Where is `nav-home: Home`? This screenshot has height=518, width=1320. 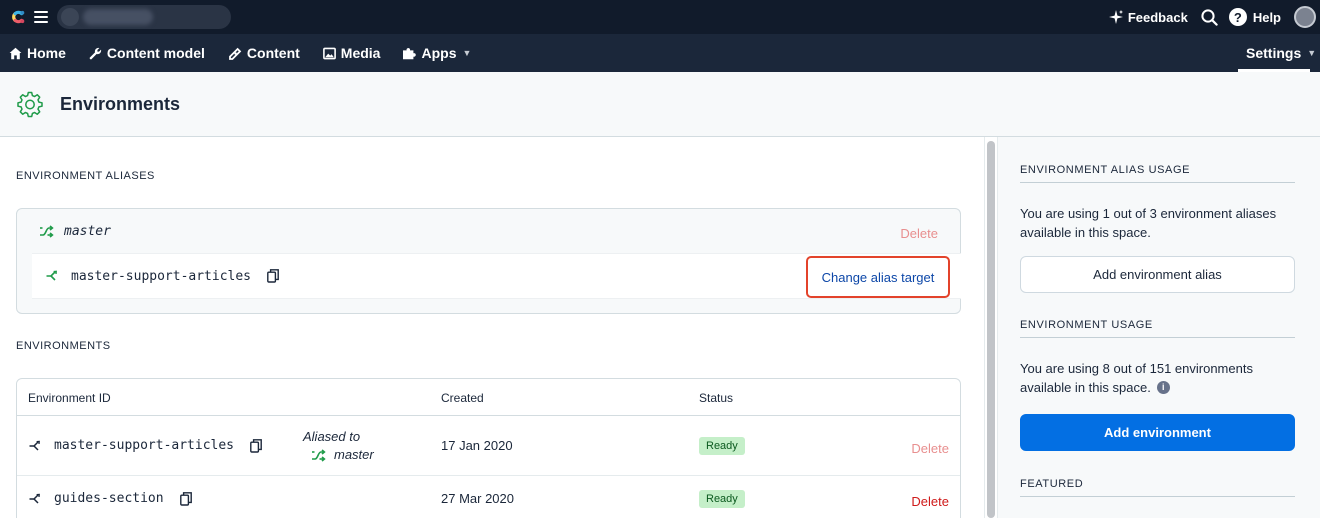 nav-home: Home is located at coordinates (37, 53).